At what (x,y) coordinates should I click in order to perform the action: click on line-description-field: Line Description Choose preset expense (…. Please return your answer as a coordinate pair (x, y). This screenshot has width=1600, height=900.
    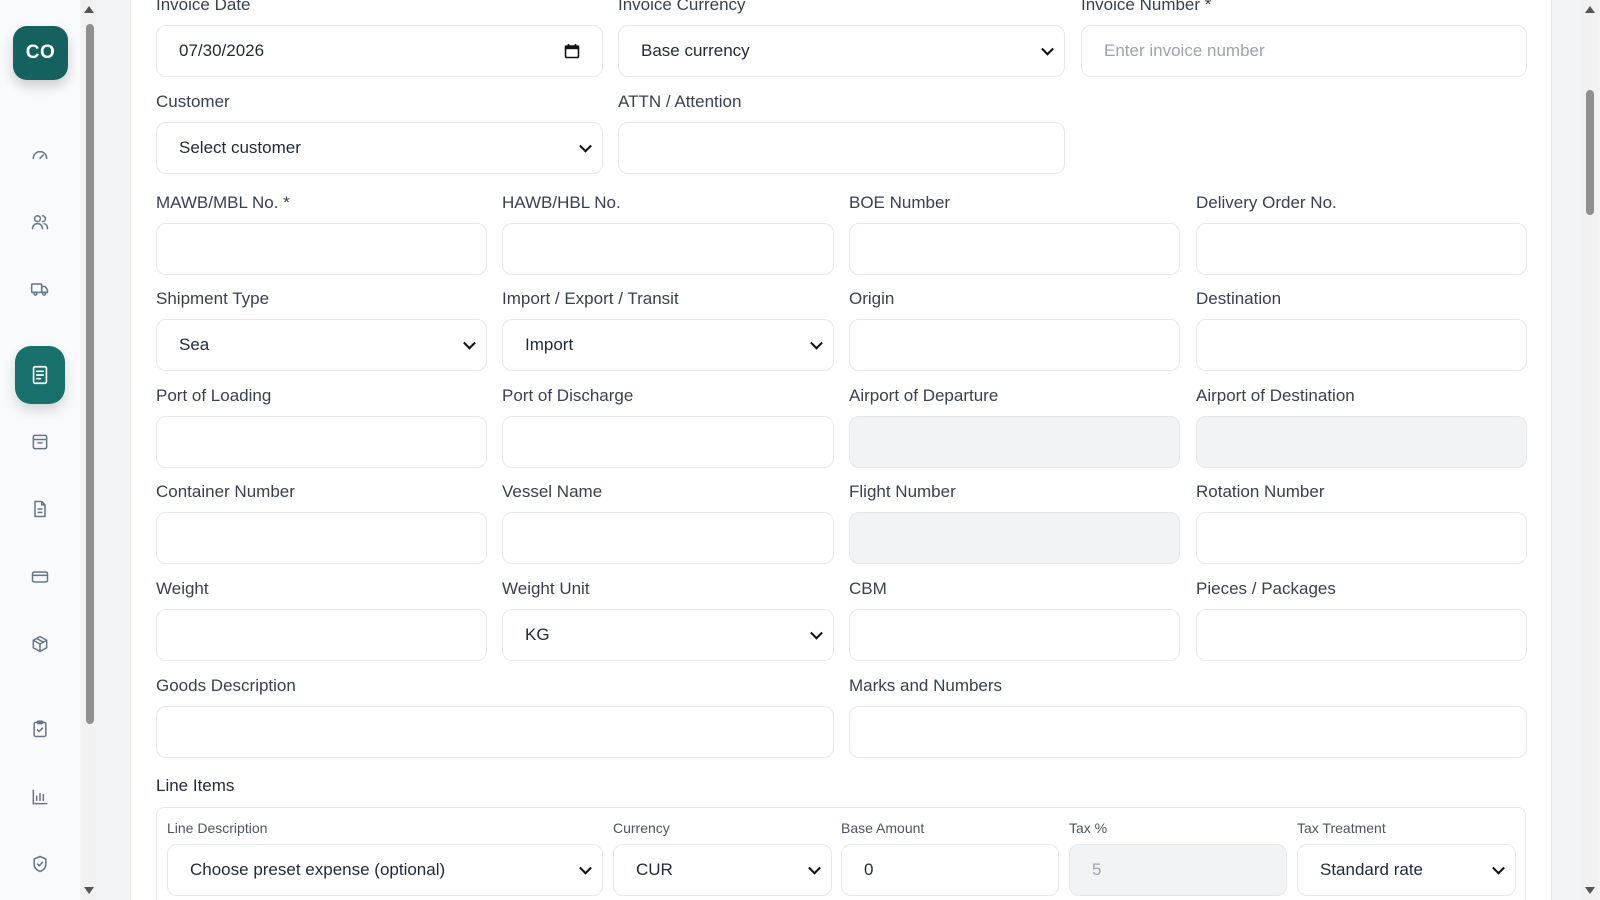
    Looking at the image, I should click on (385, 857).